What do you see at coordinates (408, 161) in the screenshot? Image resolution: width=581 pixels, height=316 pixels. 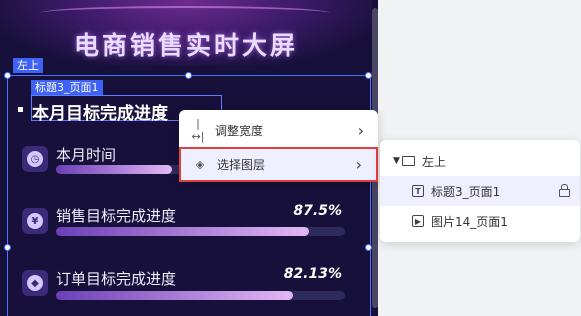 I see `folder-icon` at bounding box center [408, 161].